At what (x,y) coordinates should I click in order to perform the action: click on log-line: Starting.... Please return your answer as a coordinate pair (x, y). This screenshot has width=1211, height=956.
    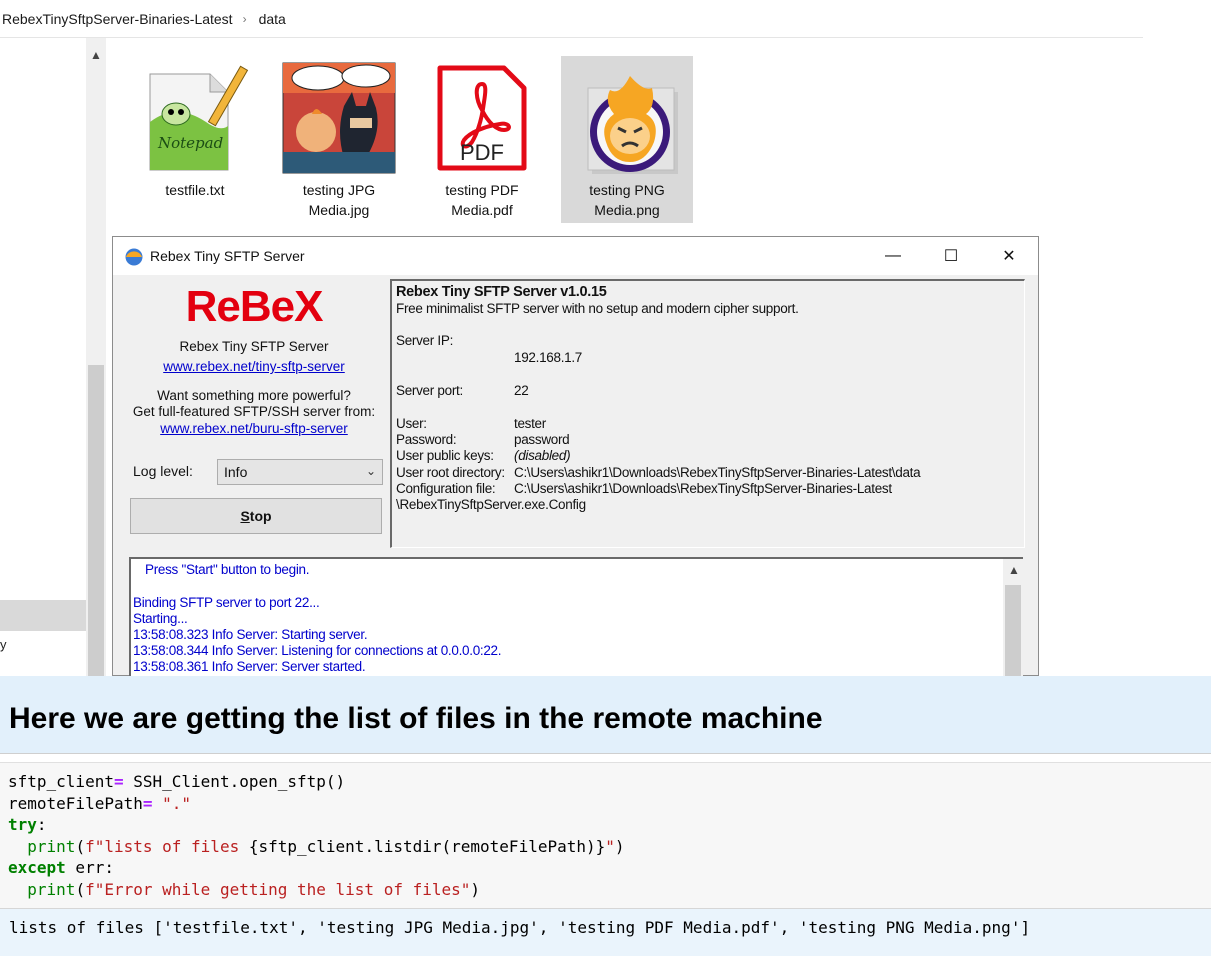
    Looking at the image, I should click on (160, 618).